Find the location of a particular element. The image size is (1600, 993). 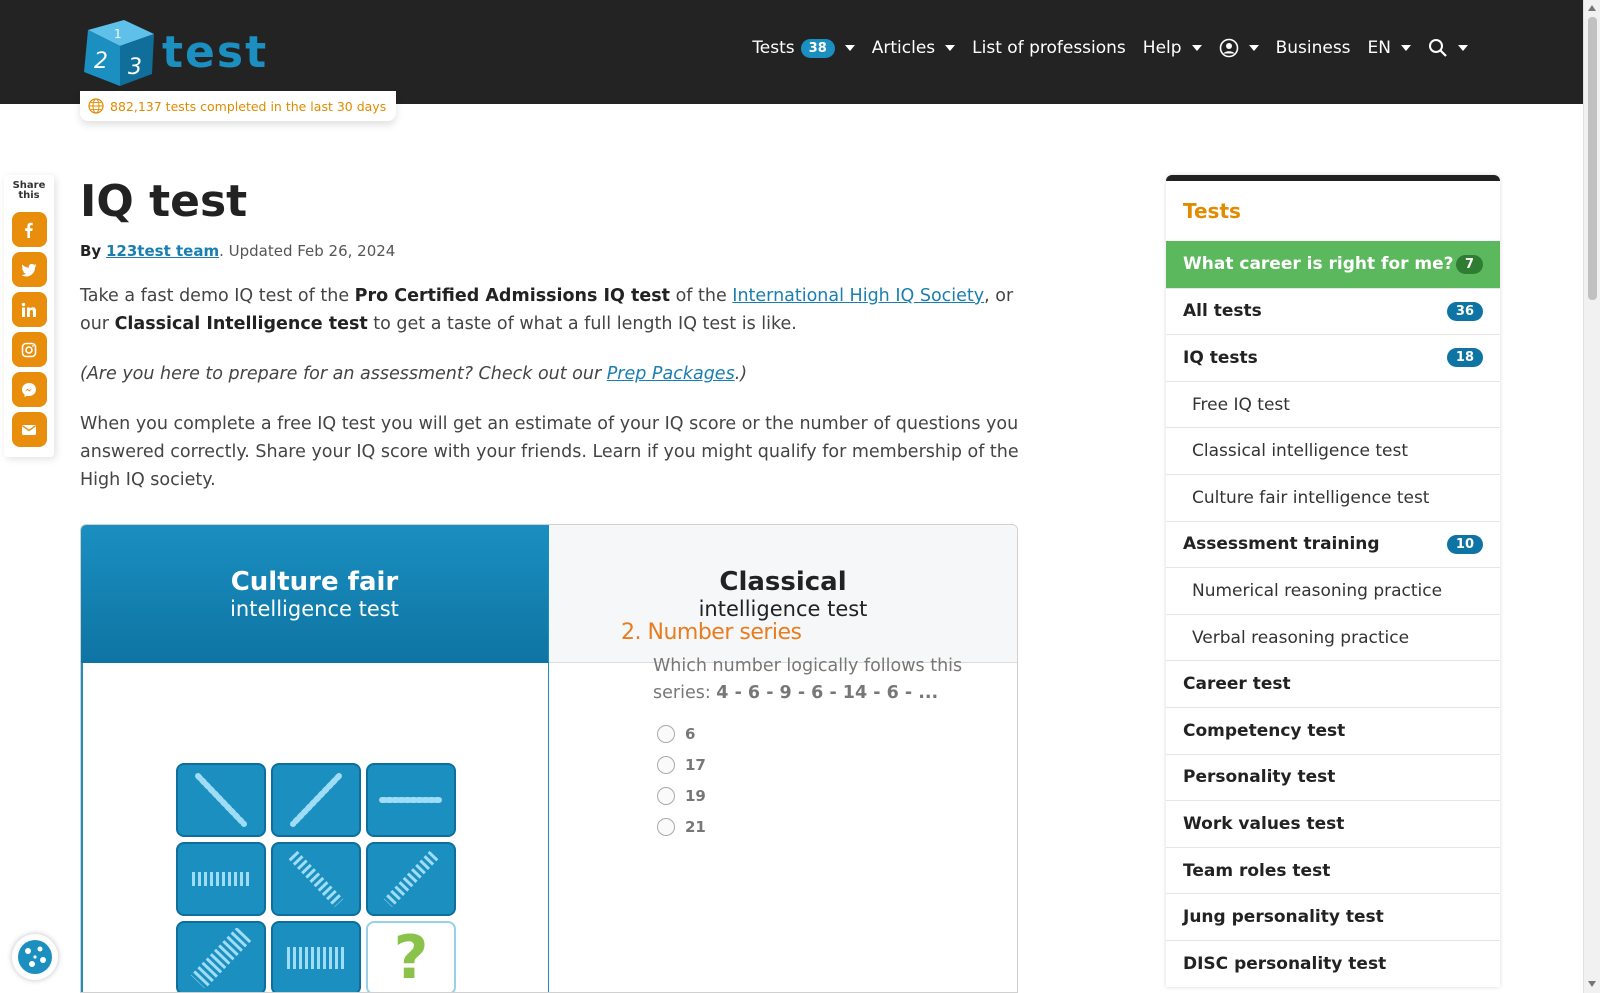

sidebar-item: All tests 36 is located at coordinates (1333, 311).